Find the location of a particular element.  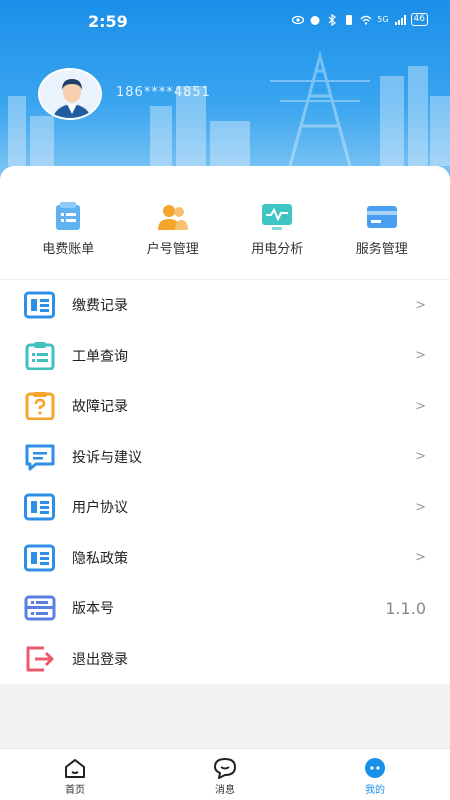

message-icon is located at coordinates (40, 457).